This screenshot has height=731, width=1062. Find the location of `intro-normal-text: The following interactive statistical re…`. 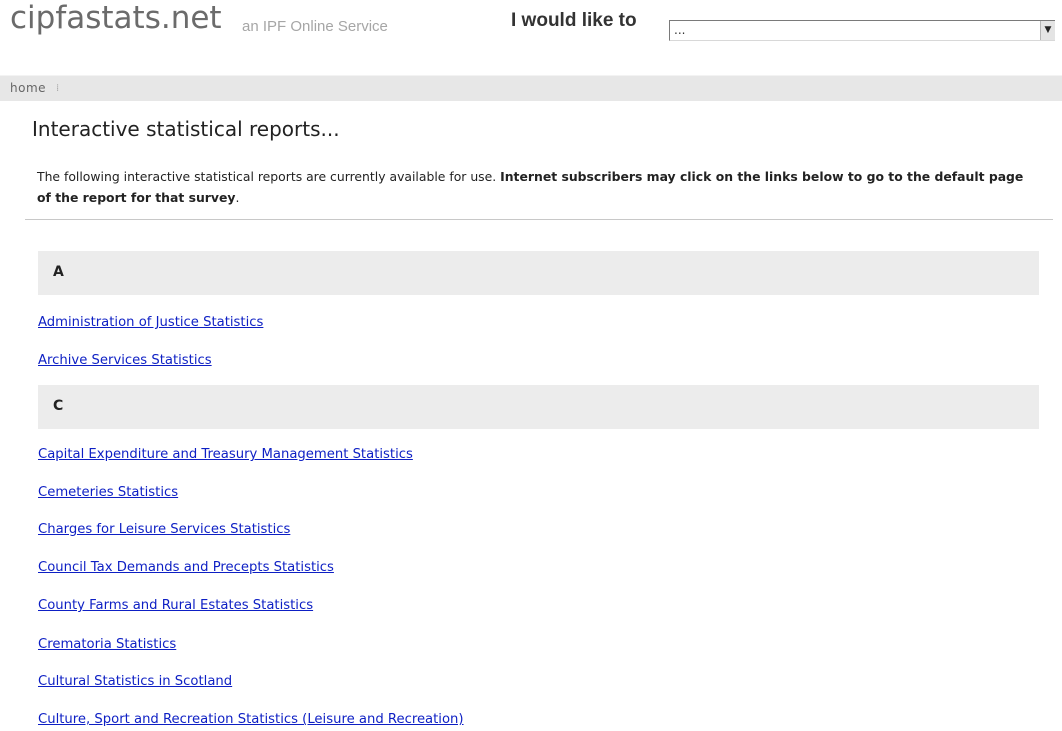

intro-normal-text: The following interactive statistical re… is located at coordinates (269, 176).